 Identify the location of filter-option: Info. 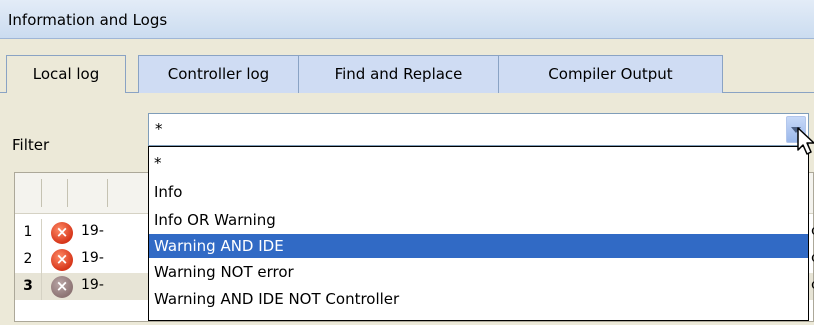
(478, 192).